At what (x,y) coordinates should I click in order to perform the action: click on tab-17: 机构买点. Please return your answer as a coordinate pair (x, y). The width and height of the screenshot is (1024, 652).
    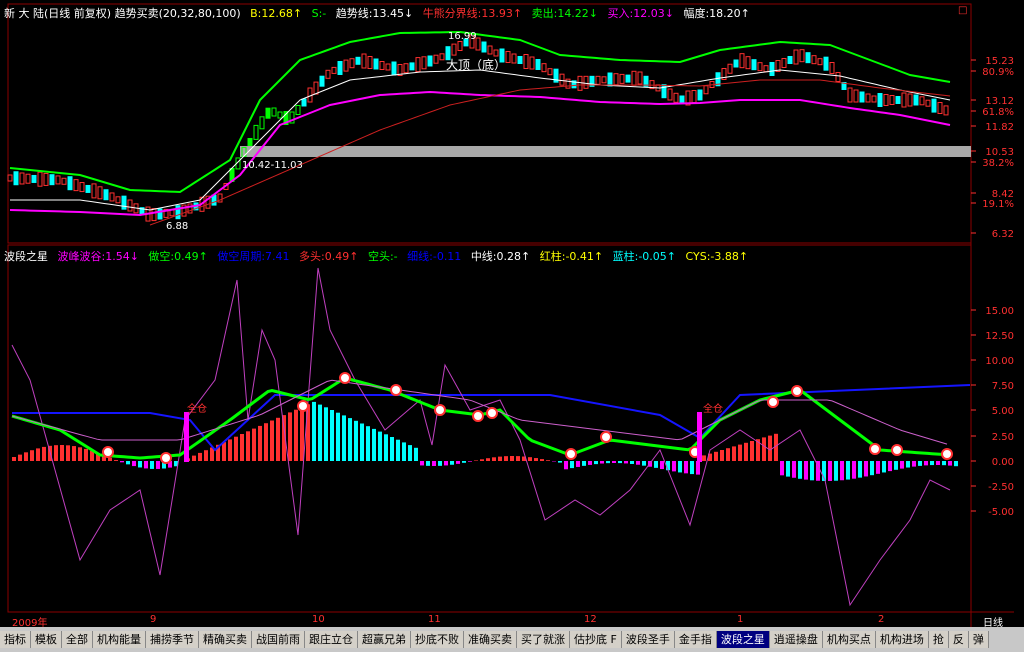
    Looking at the image, I should click on (849, 639).